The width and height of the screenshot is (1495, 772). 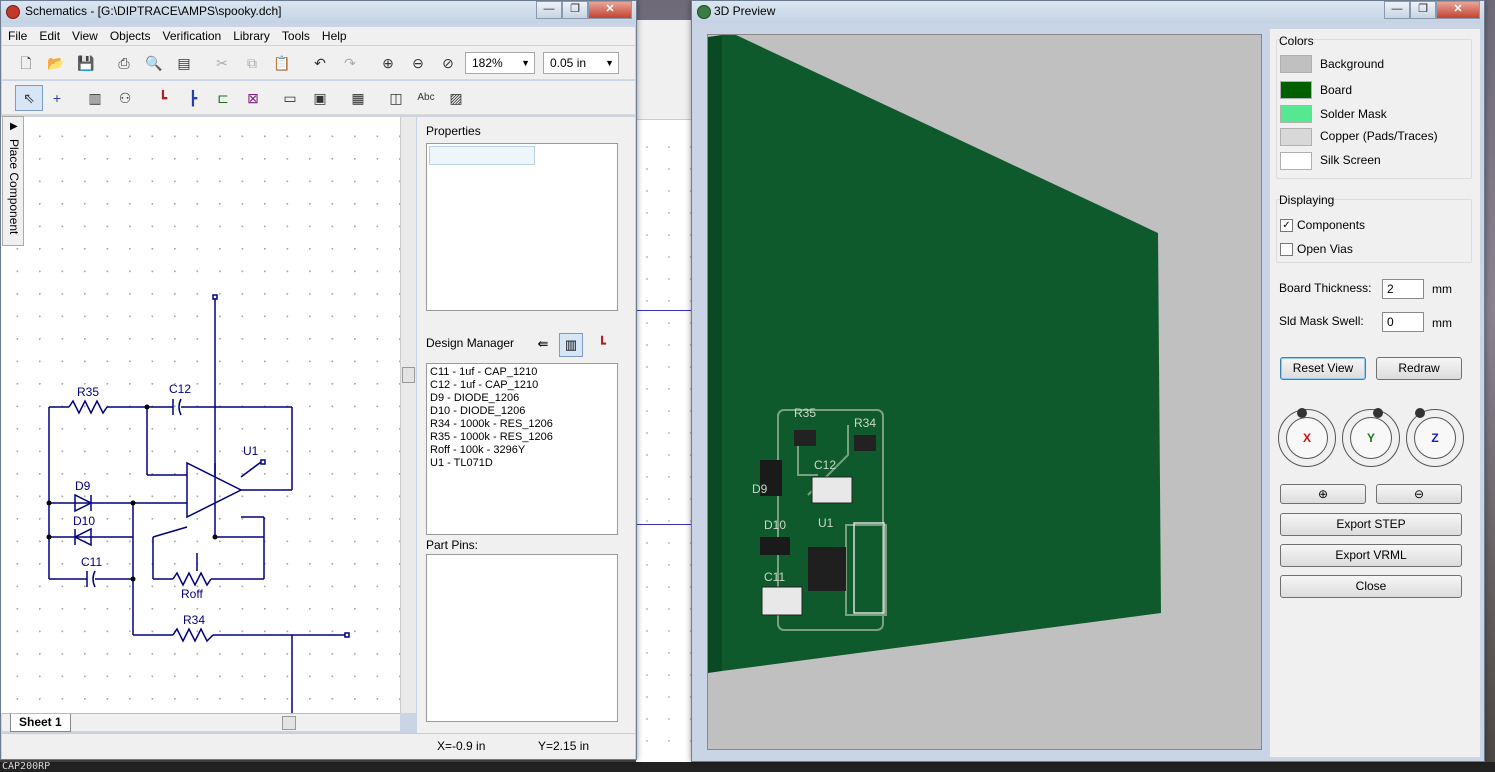 What do you see at coordinates (388, 63) in the screenshot?
I see `zoom-in-icon: ⊕` at bounding box center [388, 63].